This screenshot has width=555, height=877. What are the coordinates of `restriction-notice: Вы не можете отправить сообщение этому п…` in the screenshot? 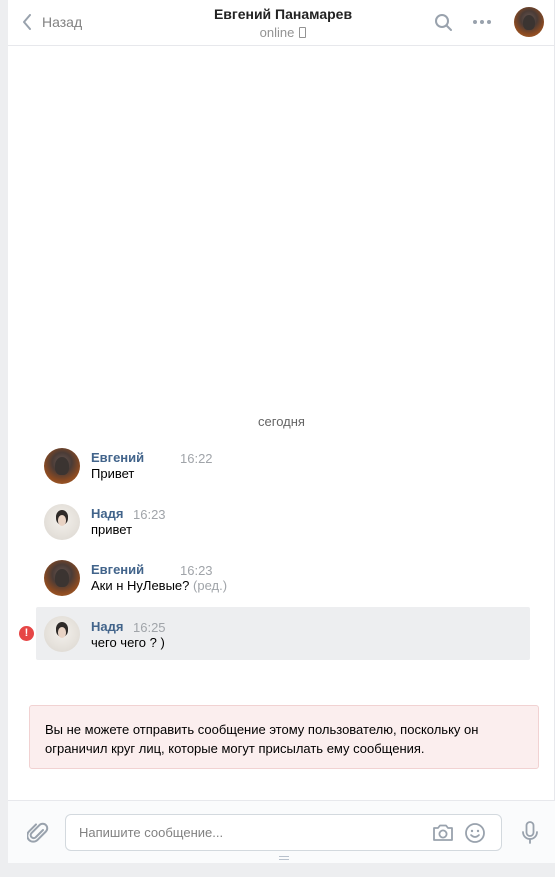 It's located at (284, 737).